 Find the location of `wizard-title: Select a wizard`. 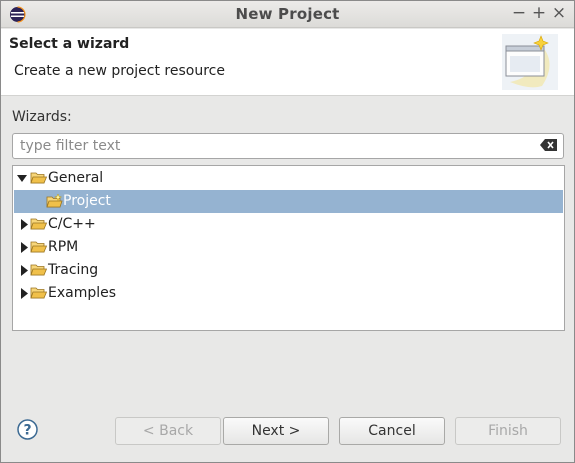

wizard-title: Select a wizard is located at coordinates (69, 44).